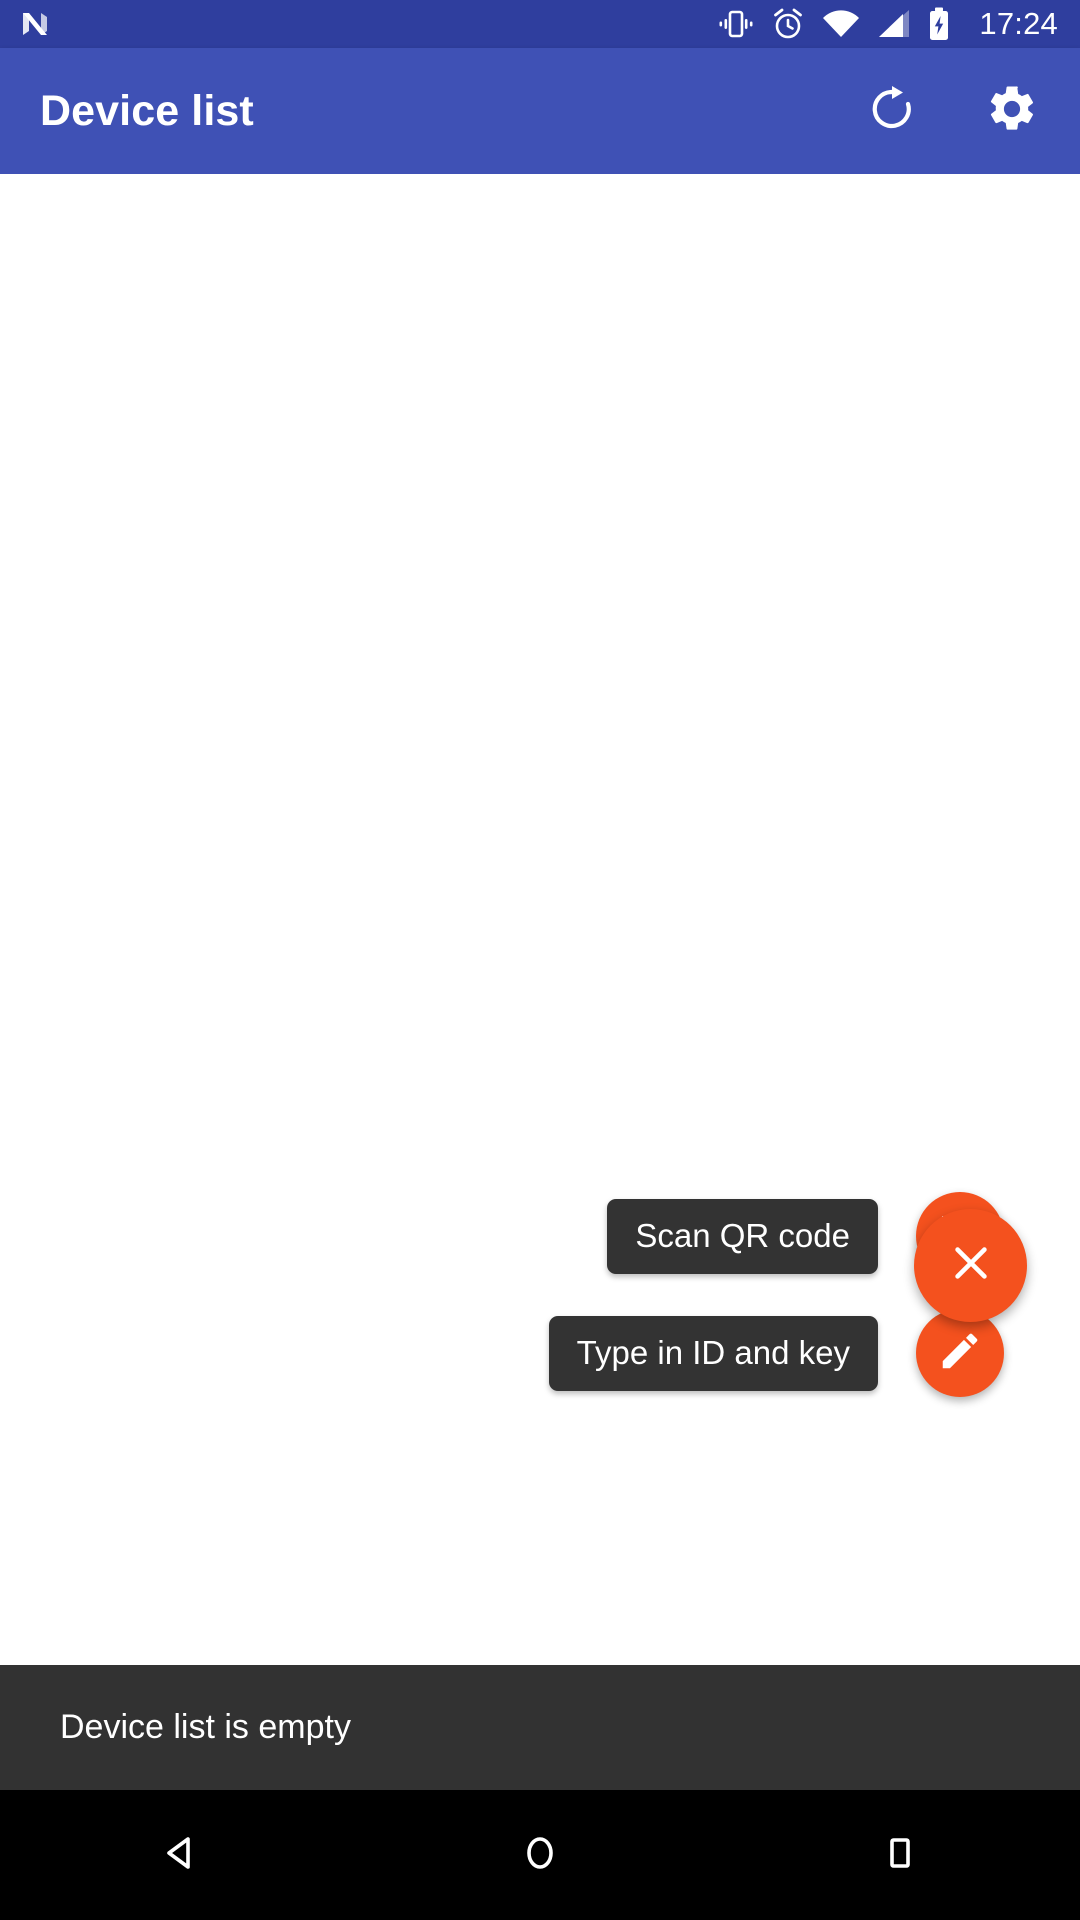  I want to click on cellular-signal-icon, so click(894, 24).